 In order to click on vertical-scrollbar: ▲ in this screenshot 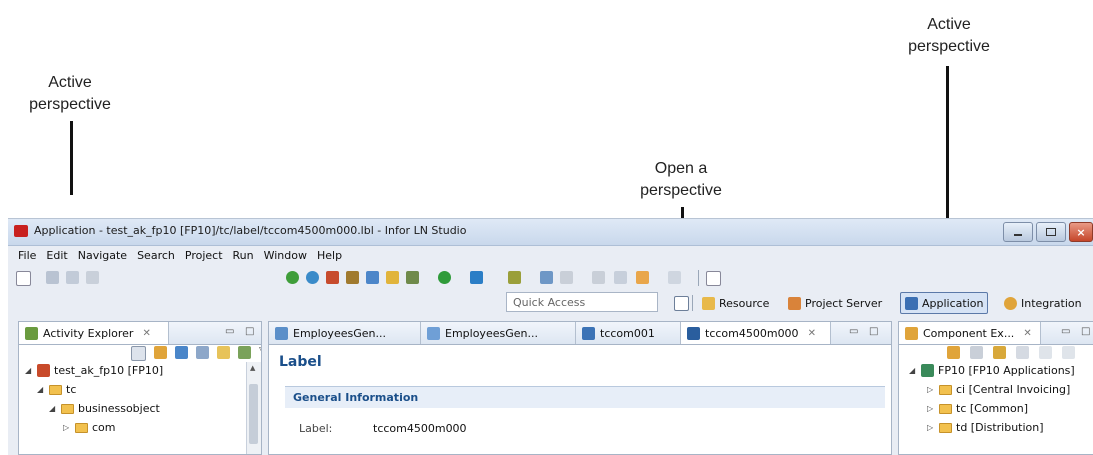, I will do `click(253, 408)`.